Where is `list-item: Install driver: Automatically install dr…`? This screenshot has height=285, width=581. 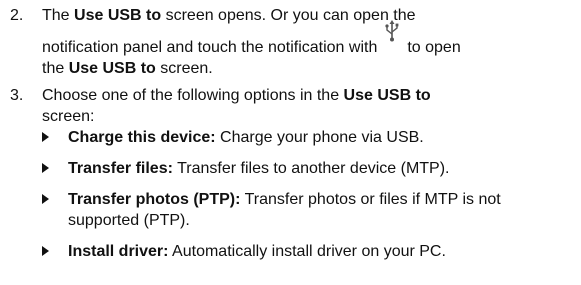 list-item: Install driver: Automatically install dr… is located at coordinates (307, 251).